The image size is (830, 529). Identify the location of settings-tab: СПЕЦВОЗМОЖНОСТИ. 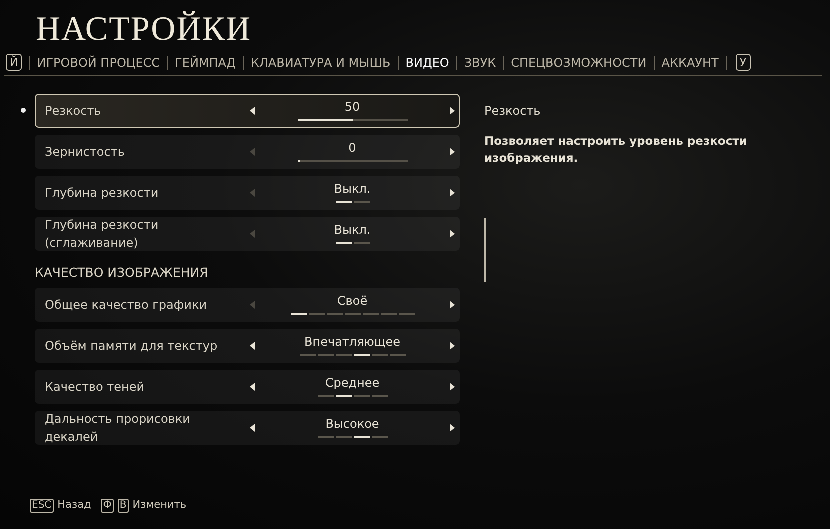
(578, 63).